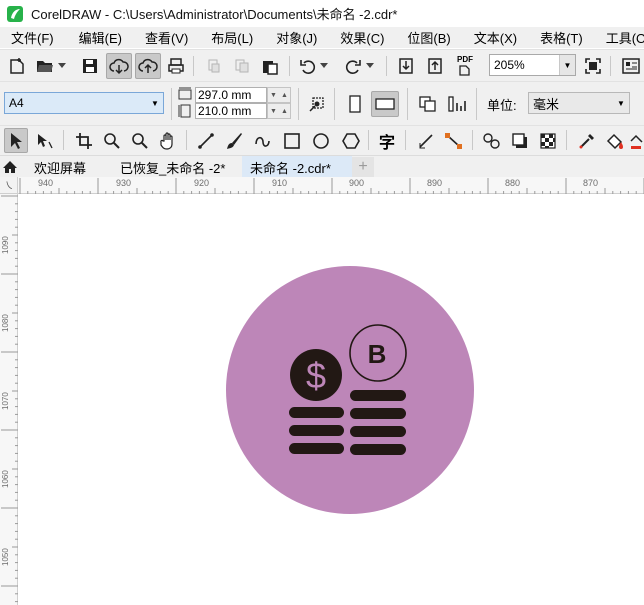 The image size is (644, 605). I want to click on units-label: 单位:, so click(502, 105).